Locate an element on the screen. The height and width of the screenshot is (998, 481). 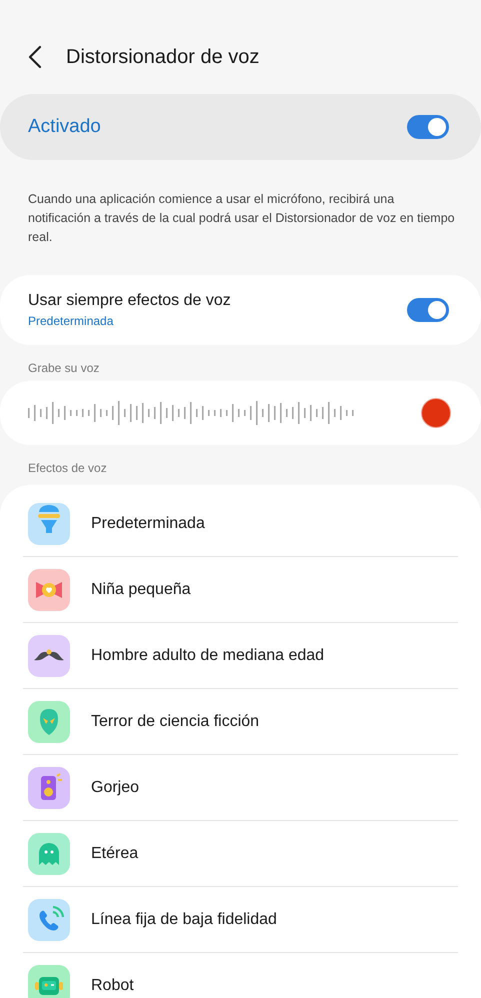
effect-label: Terror de ciencia ficción is located at coordinates (175, 721).